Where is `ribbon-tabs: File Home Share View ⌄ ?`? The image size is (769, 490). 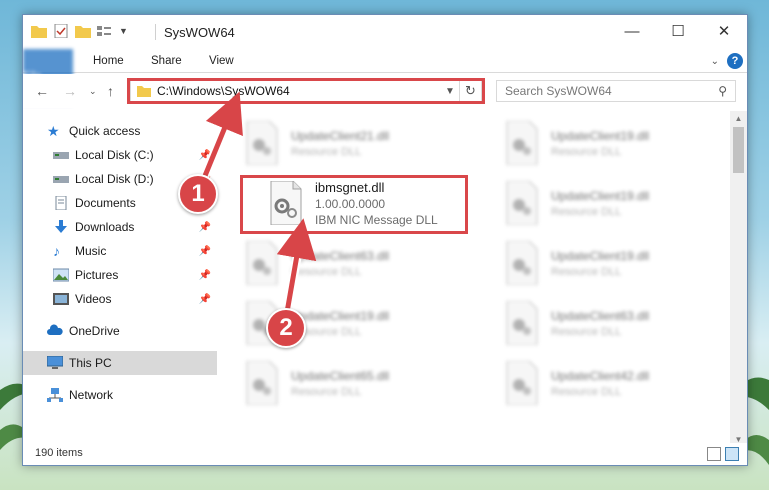
ribbon-tabs: File Home Share View ⌄ ? is located at coordinates (385, 77).